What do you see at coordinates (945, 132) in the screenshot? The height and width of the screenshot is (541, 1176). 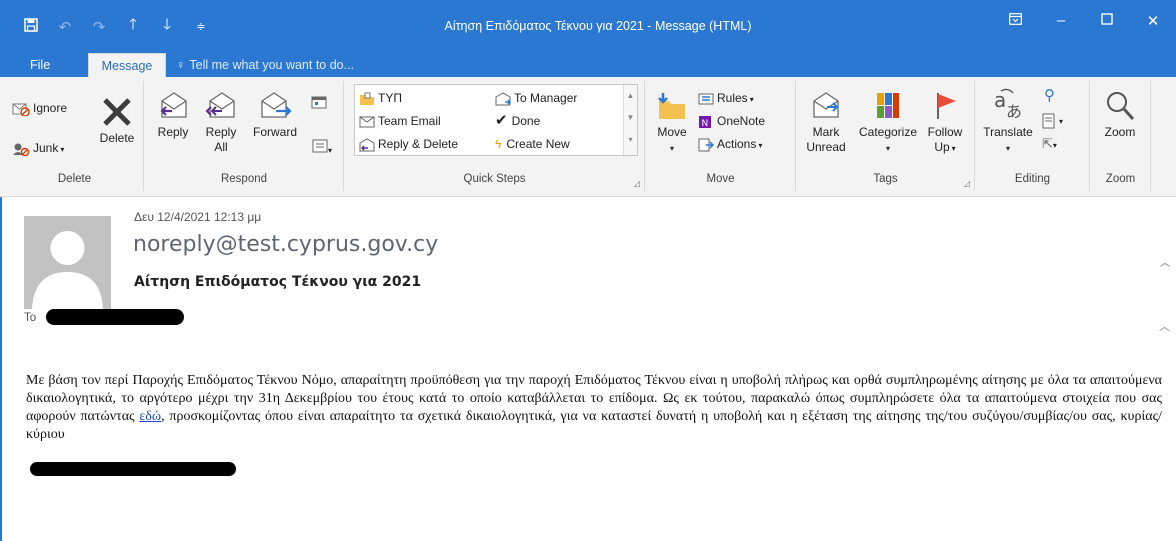 I see `follow-label-line1: Follow` at bounding box center [945, 132].